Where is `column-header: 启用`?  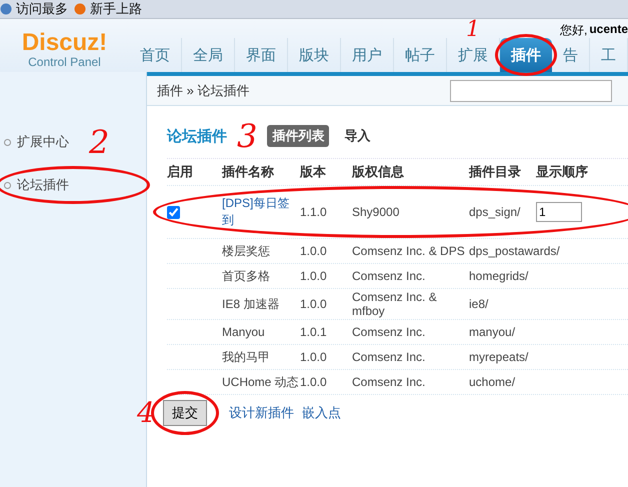 column-header: 启用 is located at coordinates (180, 172).